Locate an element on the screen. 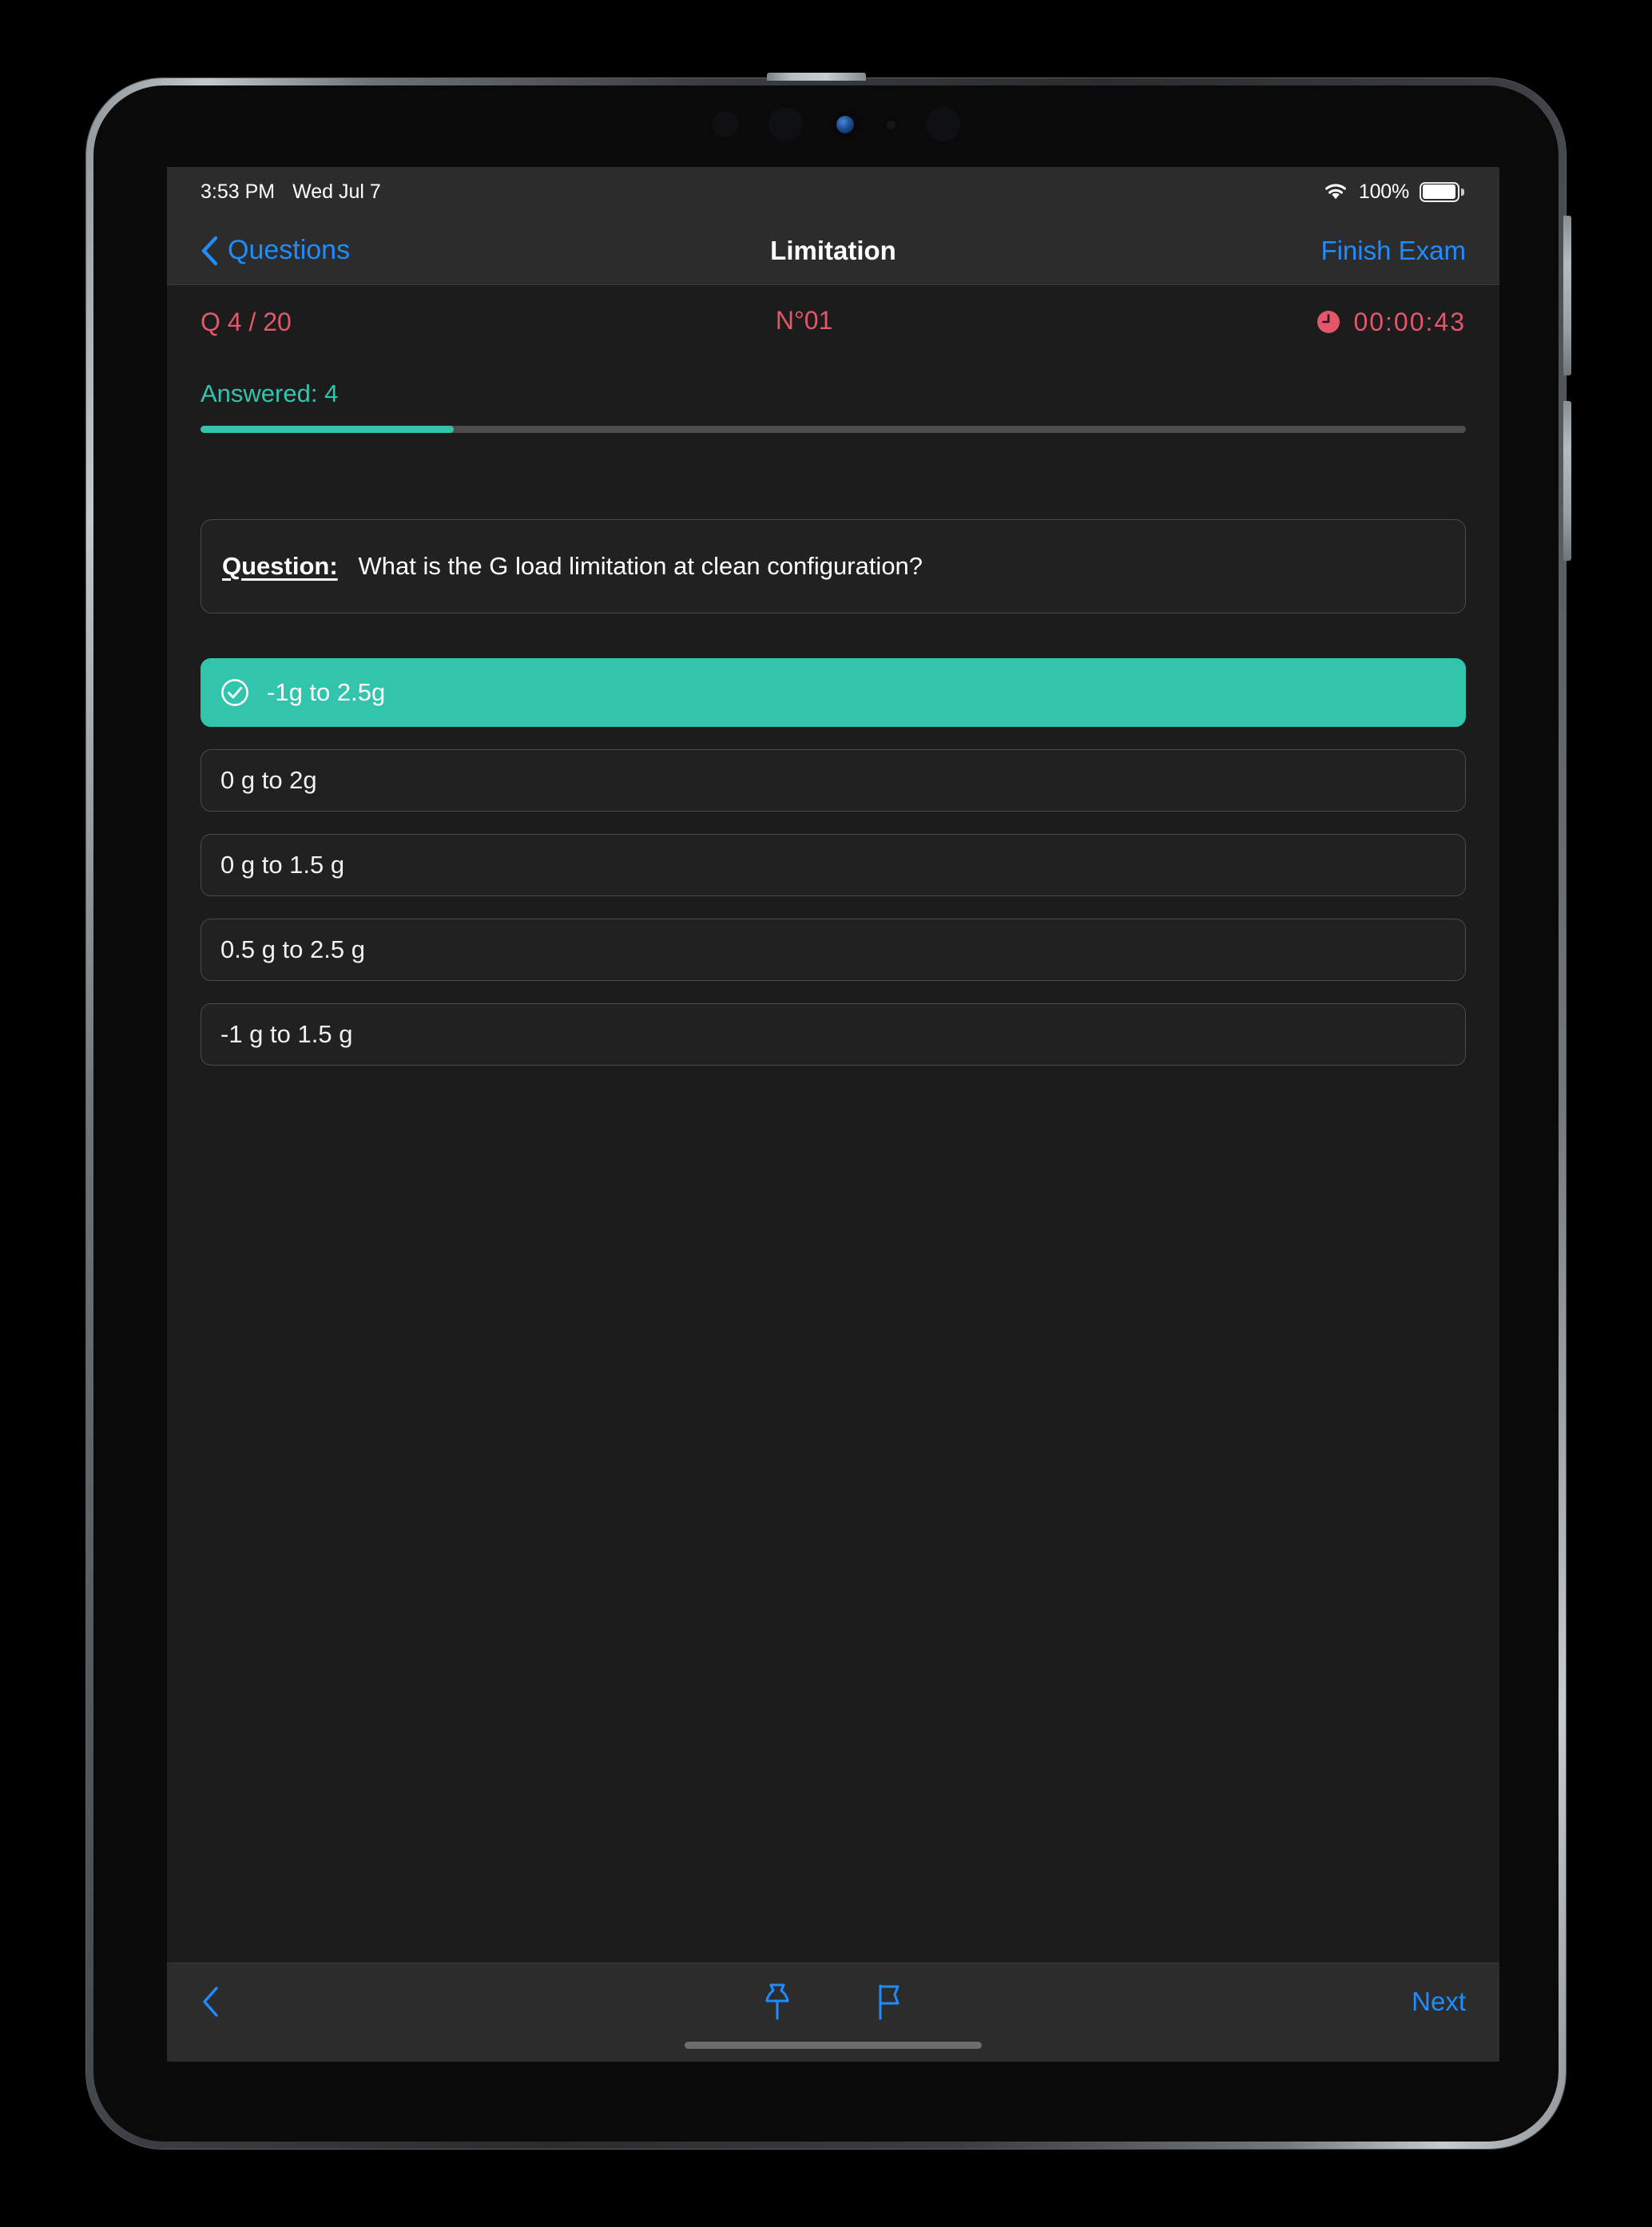  status-bar: 3:53 PM Wed Jul 7 100% is located at coordinates (833, 192).